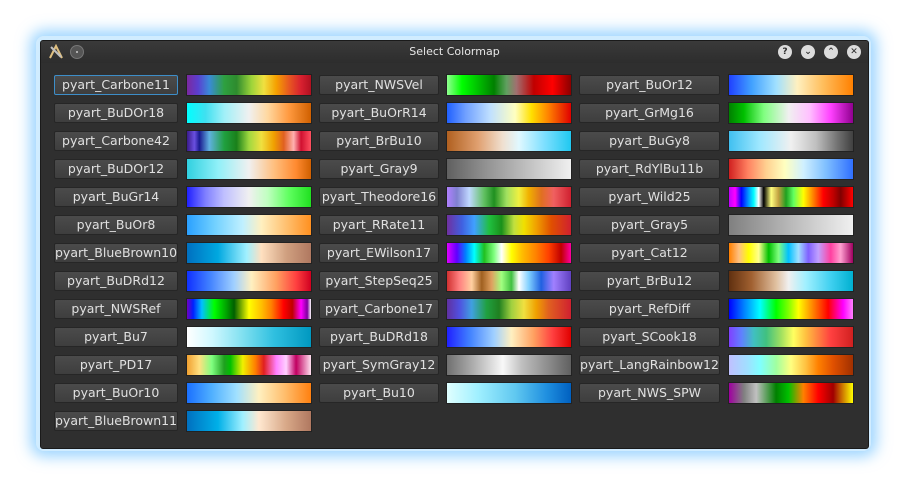 Image resolution: width=907 pixels, height=487 pixels. I want to click on colormap-button: pyart_BuOr10, so click(116, 393).